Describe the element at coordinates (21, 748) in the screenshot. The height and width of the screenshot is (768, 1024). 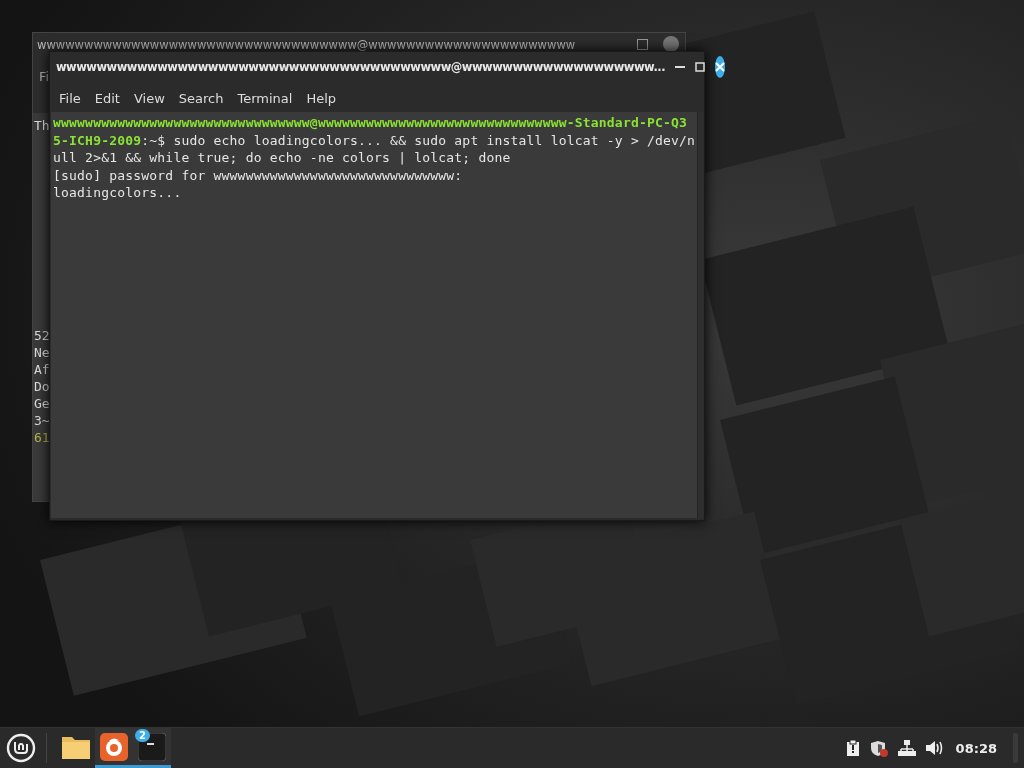
I see `mint-logo-icon` at that location.